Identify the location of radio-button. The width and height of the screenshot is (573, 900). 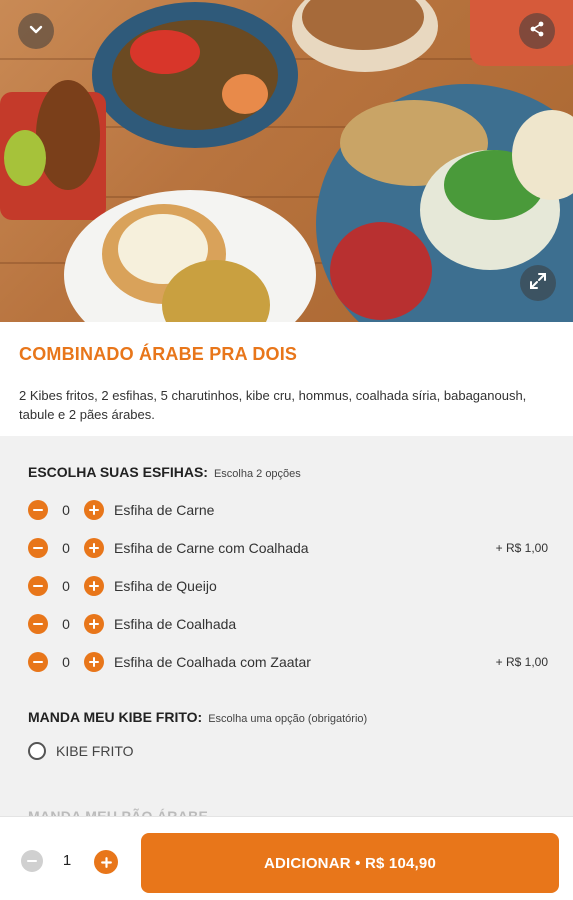
(37, 751).